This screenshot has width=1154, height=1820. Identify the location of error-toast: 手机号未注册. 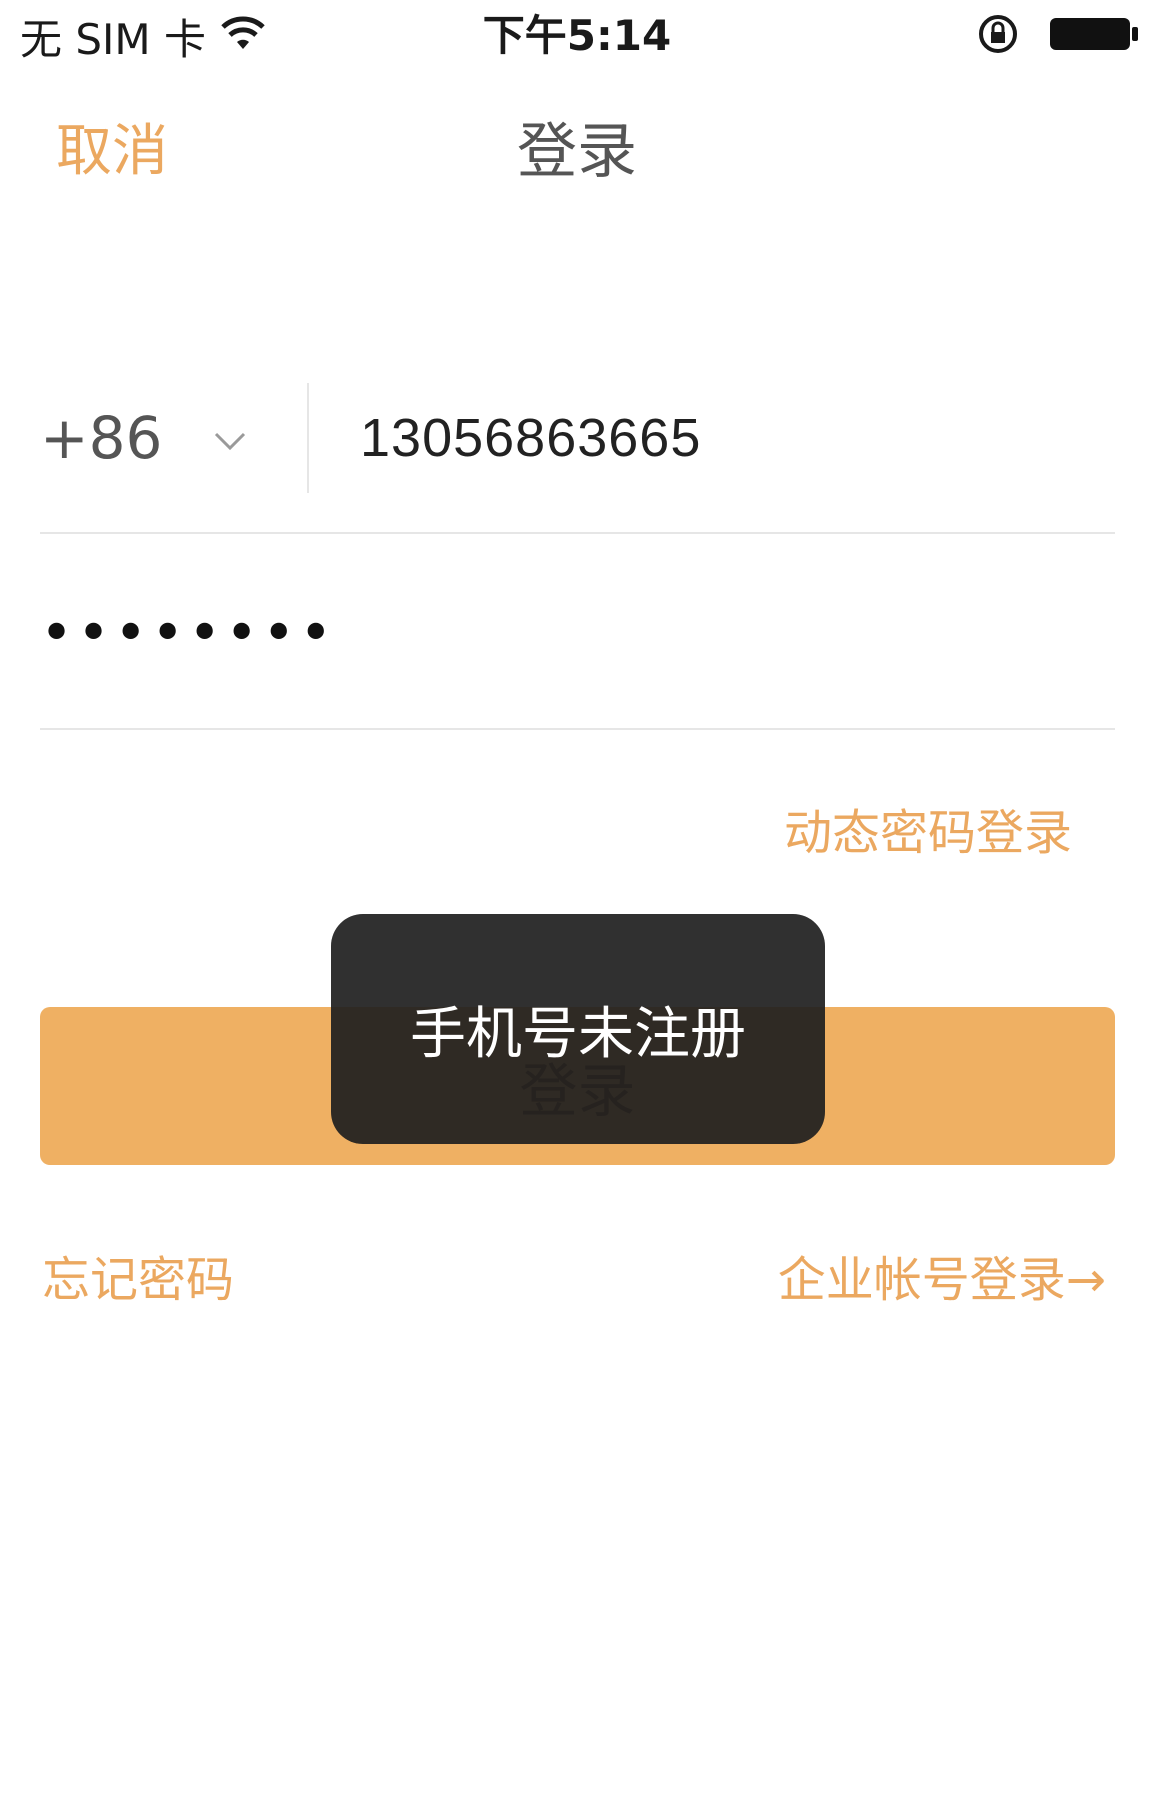
(578, 1029).